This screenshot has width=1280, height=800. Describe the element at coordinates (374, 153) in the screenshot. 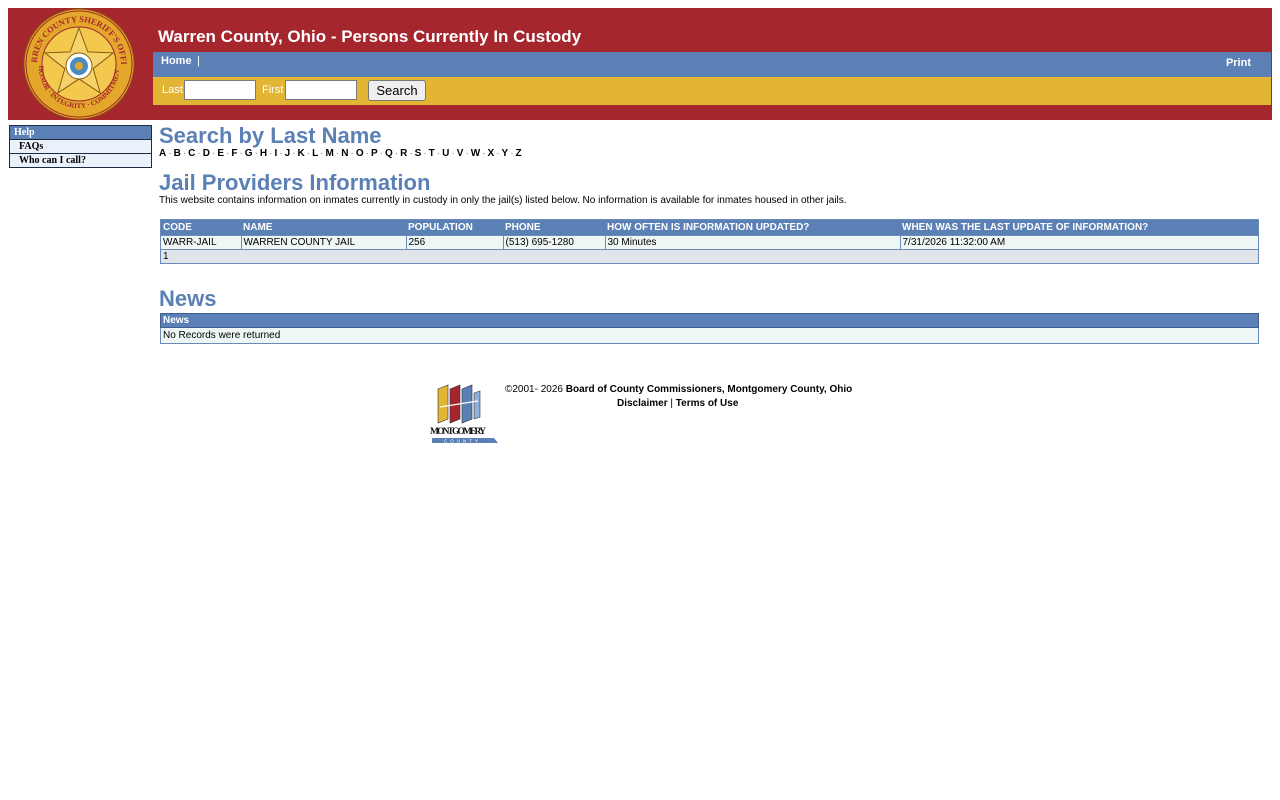

I see `letter-link-p: P` at that location.